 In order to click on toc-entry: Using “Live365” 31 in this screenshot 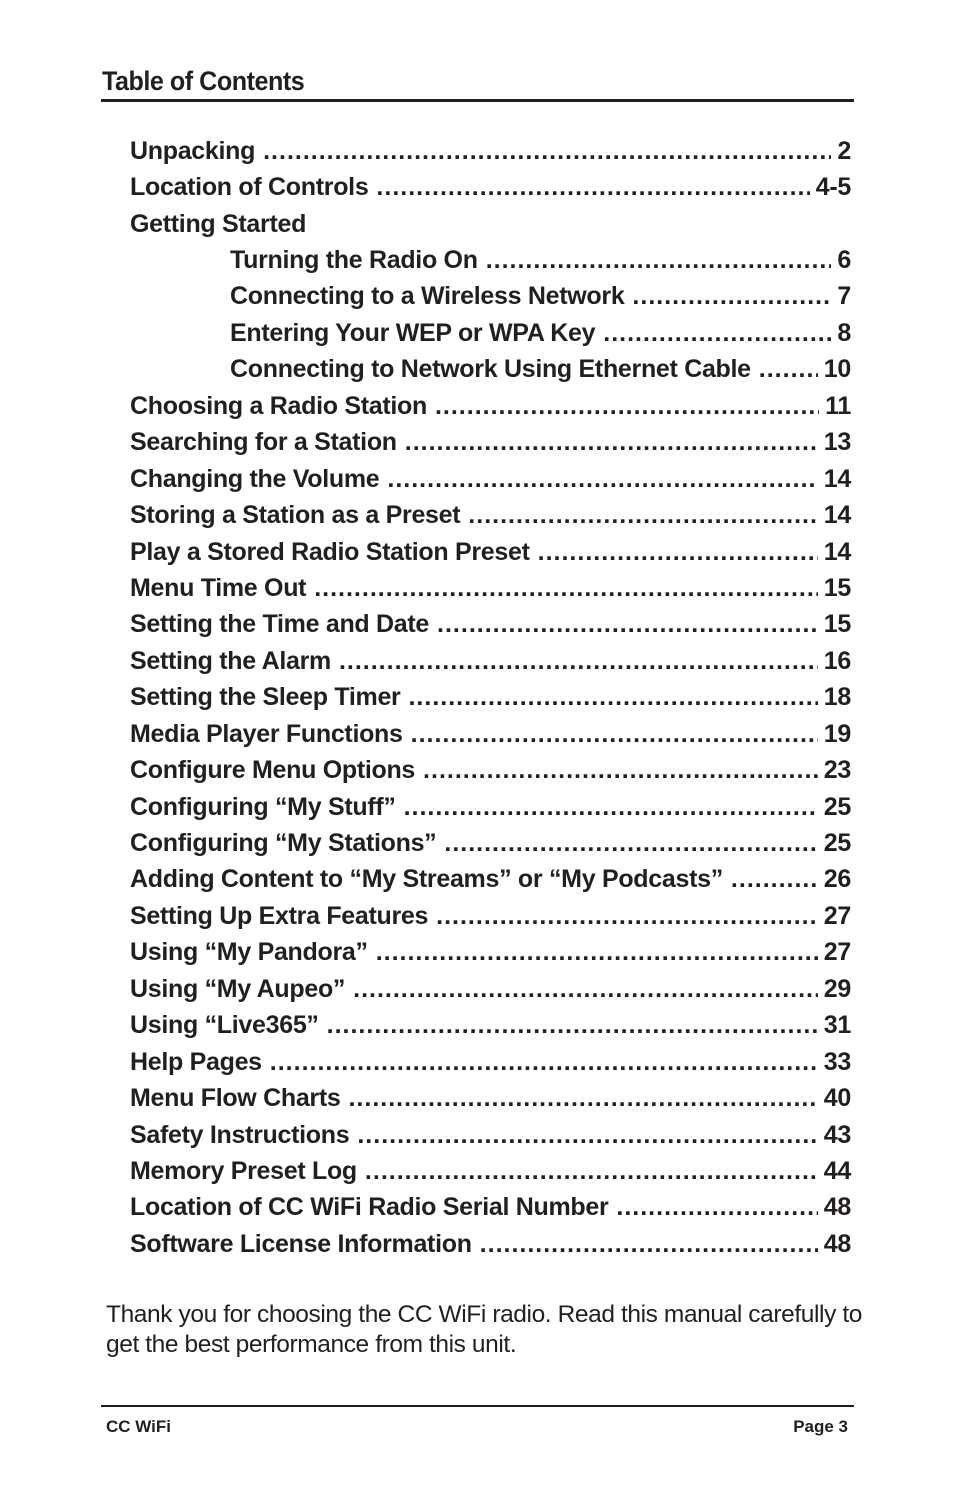, I will do `click(490, 1026)`.